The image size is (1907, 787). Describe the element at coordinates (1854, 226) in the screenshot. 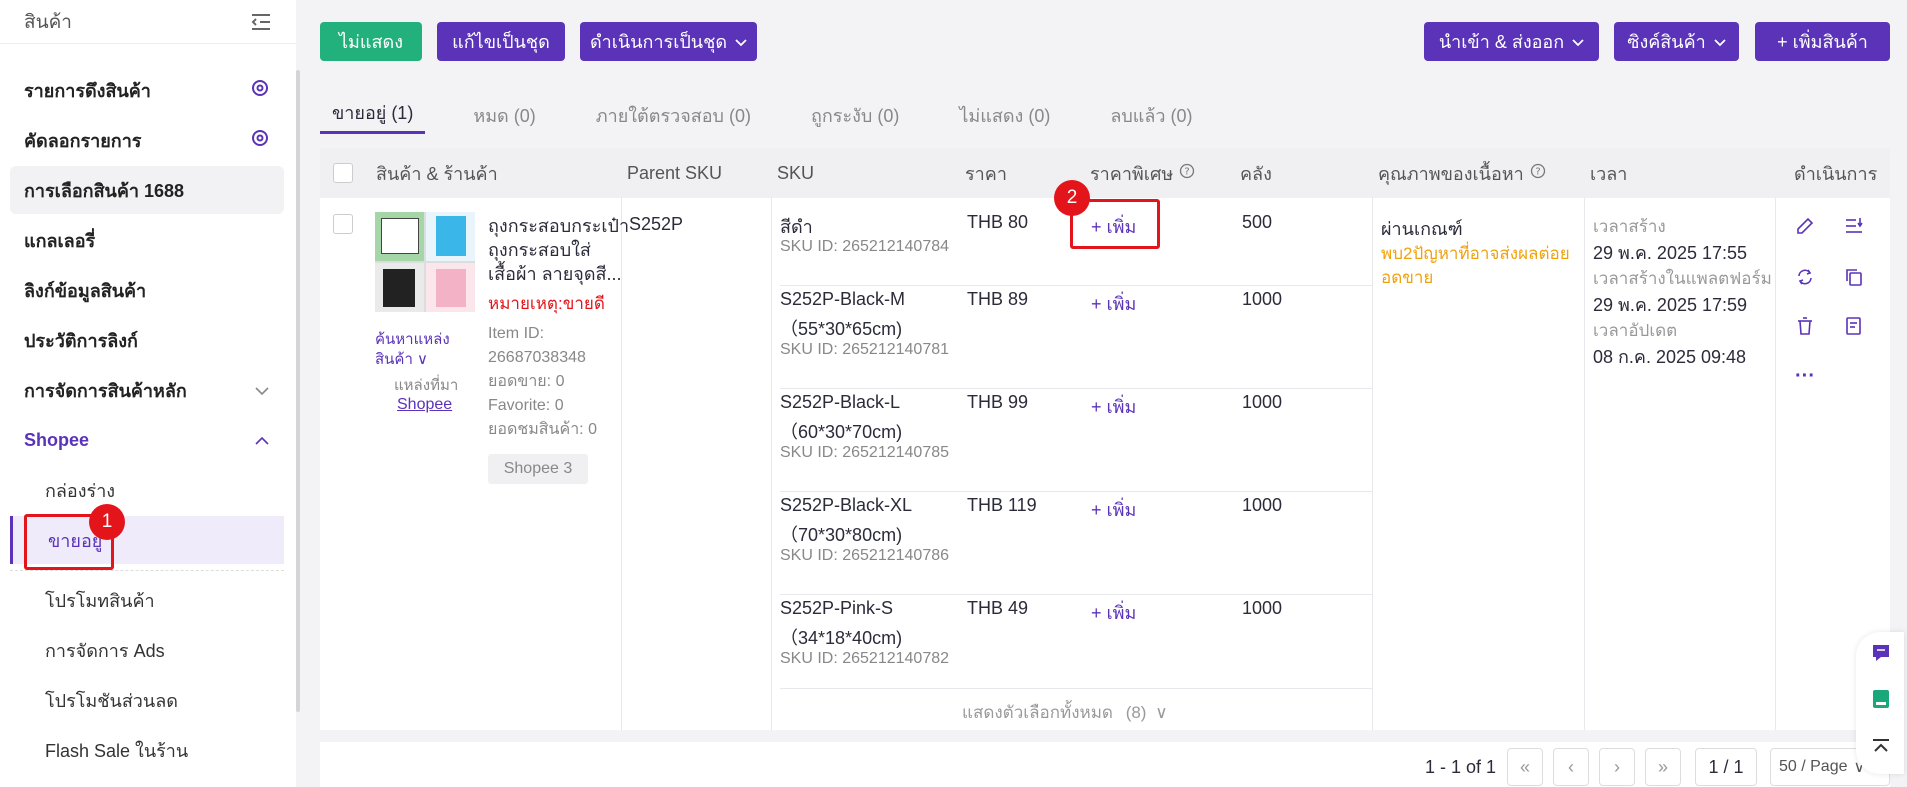

I see `sort-list-icon` at that location.